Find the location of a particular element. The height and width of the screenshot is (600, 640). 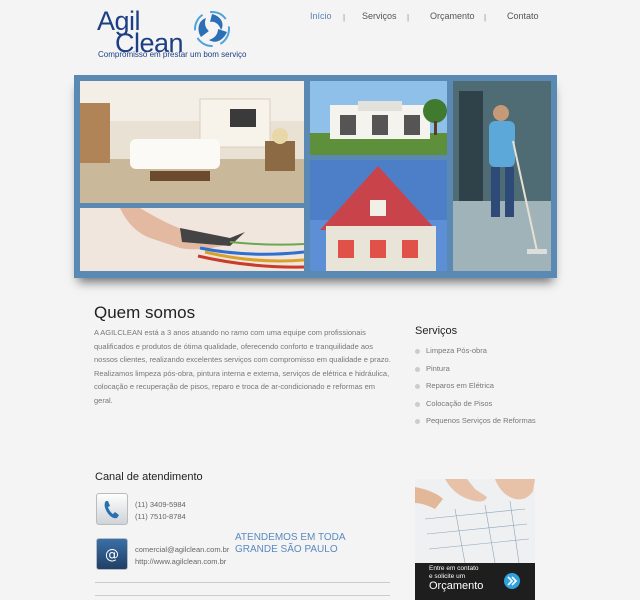

quote-promo-banner: Entre em contato e solicite um Orçamento is located at coordinates (475, 539).